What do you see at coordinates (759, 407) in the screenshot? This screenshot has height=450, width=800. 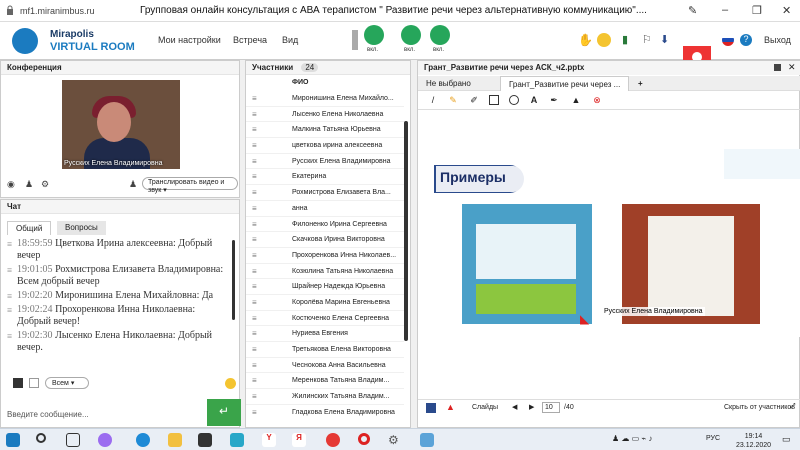 I see `hide-from-participants-button: Скрыть от участников` at bounding box center [759, 407].